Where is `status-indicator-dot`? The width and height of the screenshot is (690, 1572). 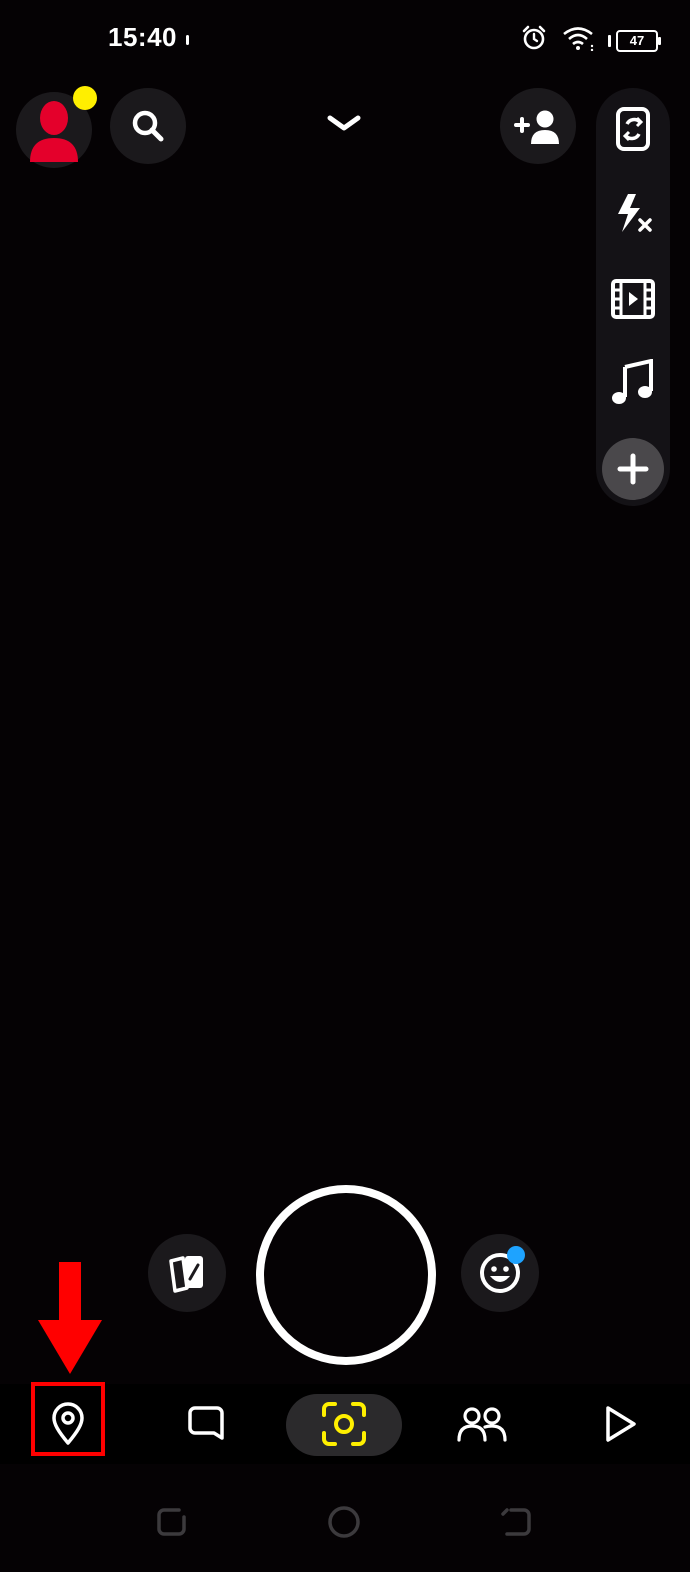 status-indicator-dot is located at coordinates (187, 40).